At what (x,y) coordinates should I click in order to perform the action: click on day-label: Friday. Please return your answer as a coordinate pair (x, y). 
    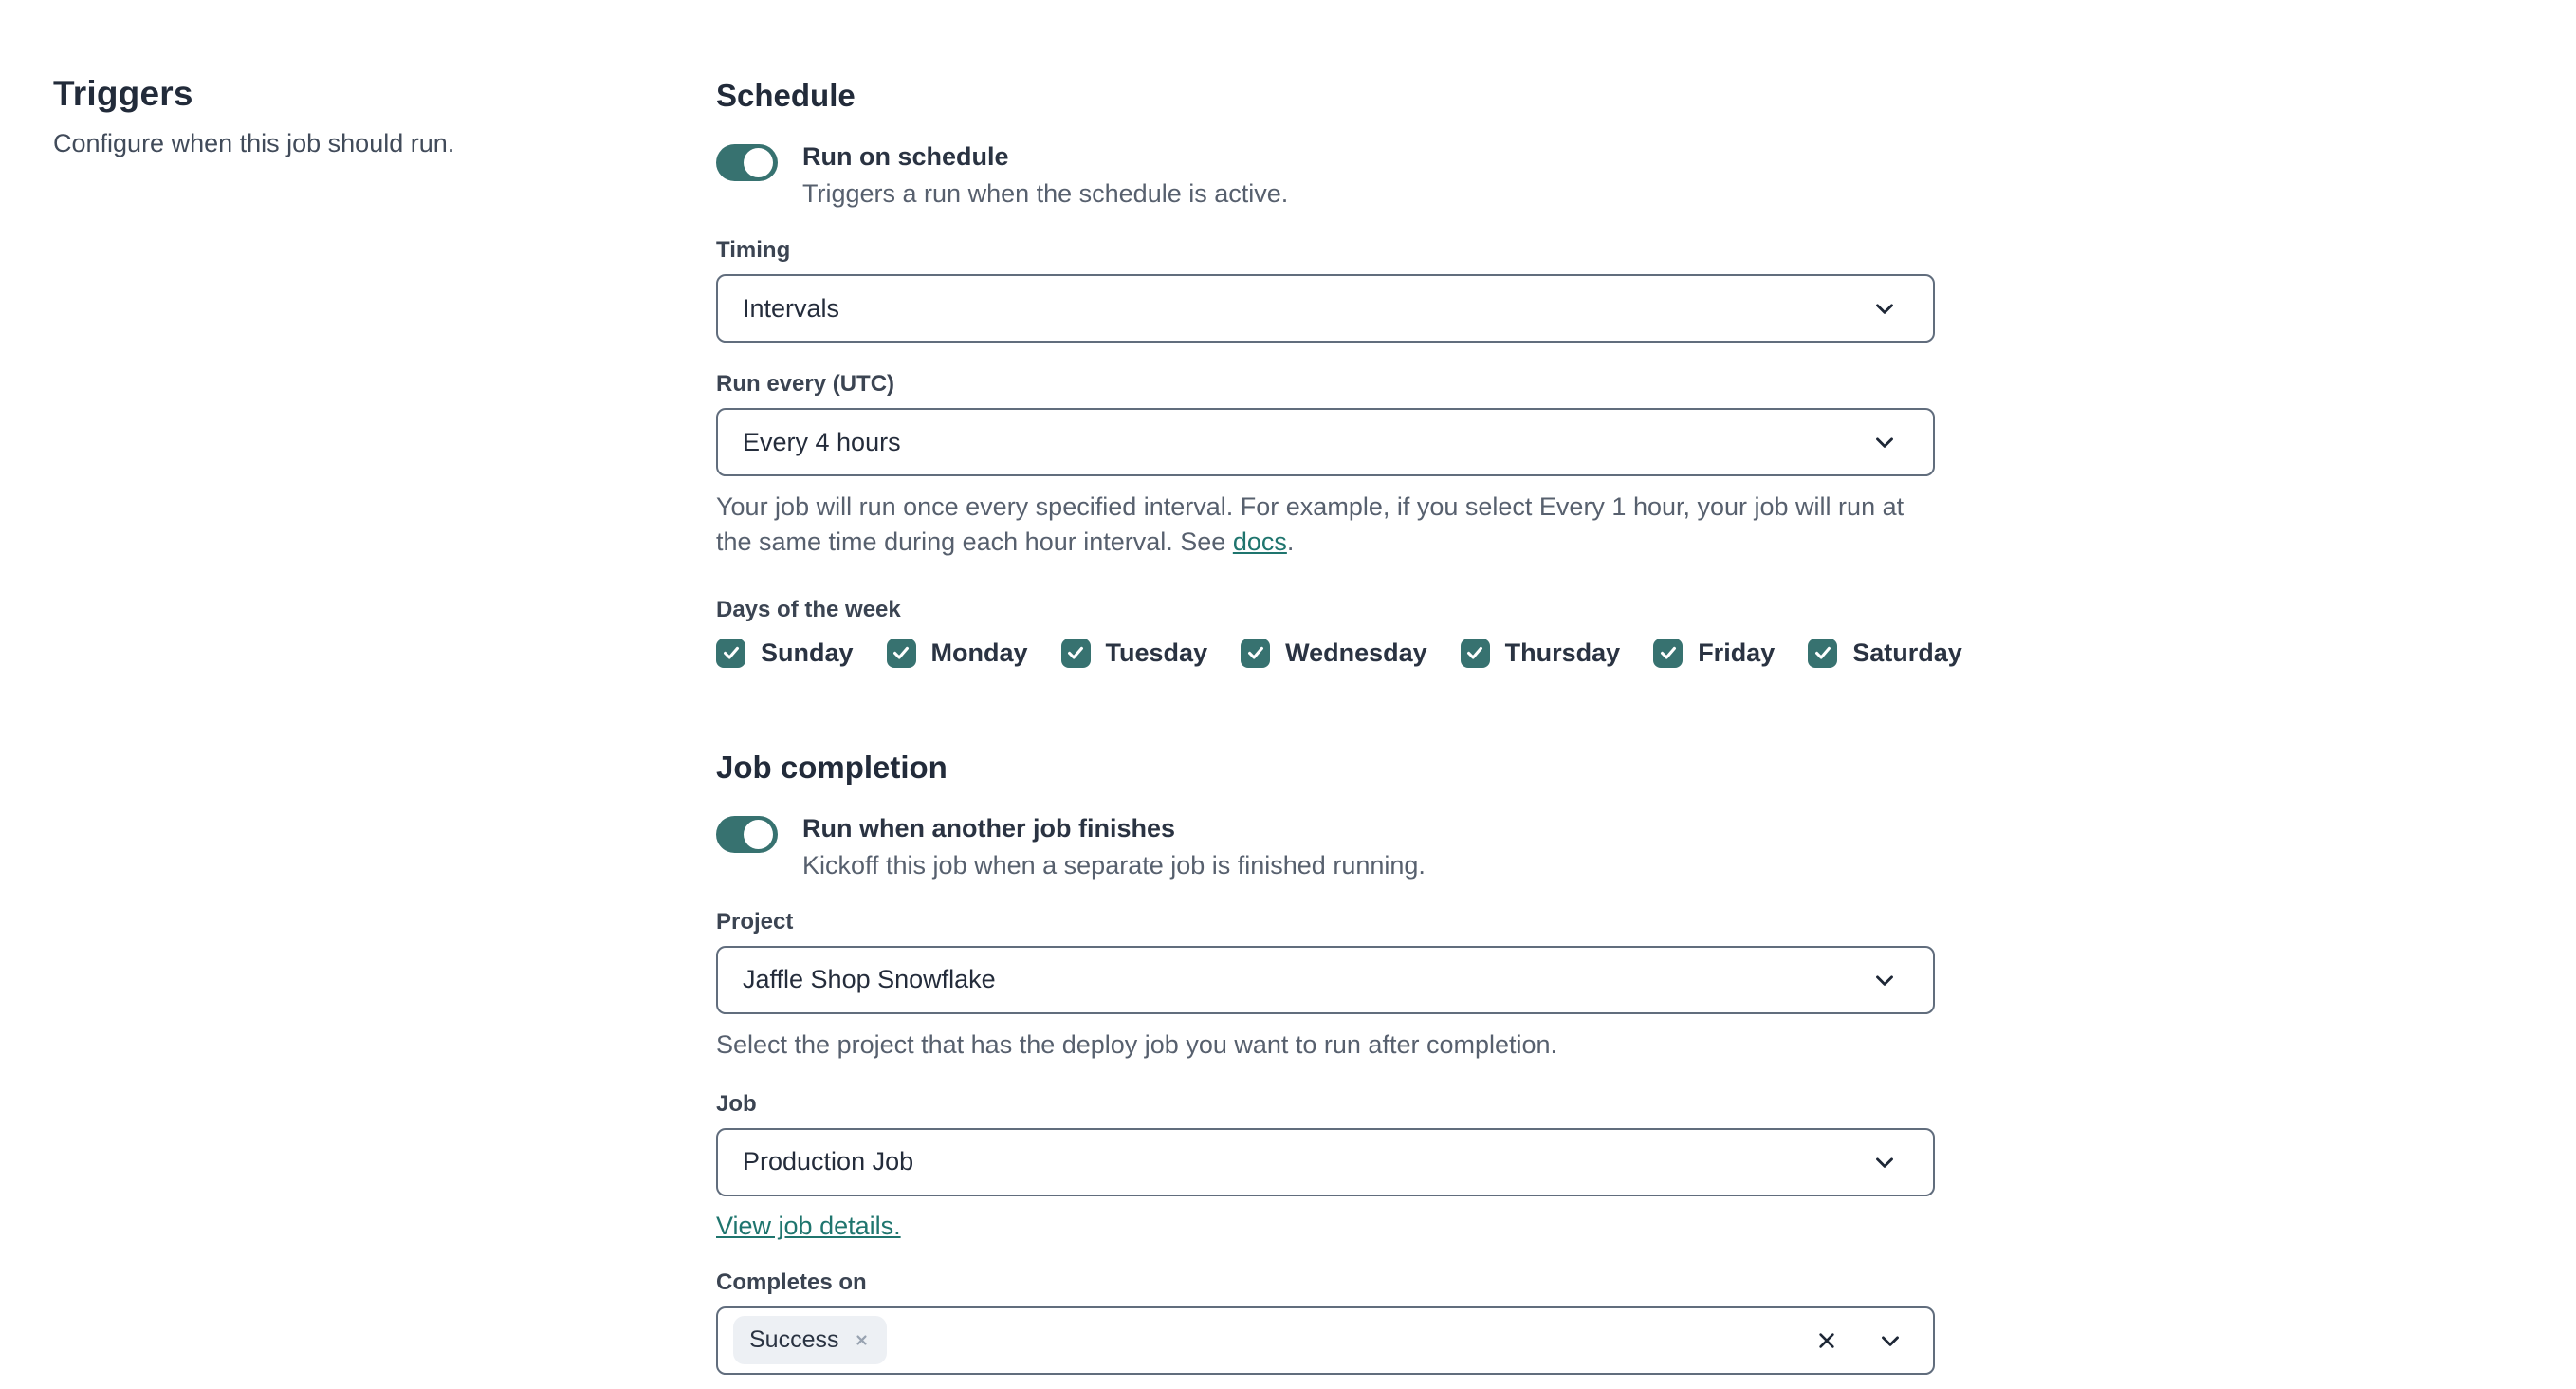
    Looking at the image, I should click on (1737, 652).